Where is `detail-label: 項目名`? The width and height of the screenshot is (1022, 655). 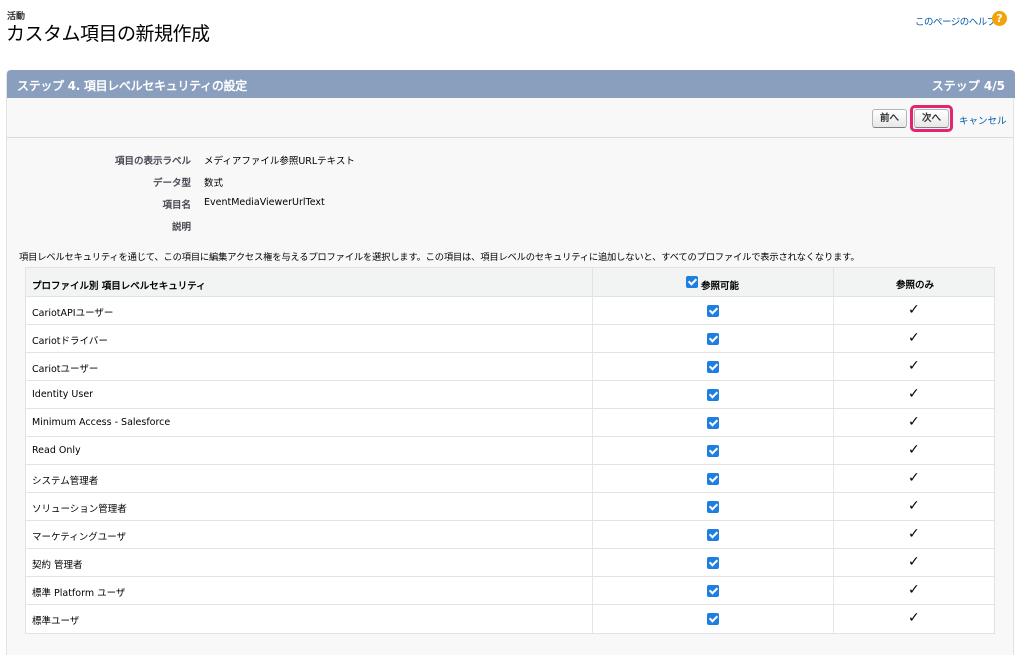
detail-label: 項目名 is located at coordinates (176, 205).